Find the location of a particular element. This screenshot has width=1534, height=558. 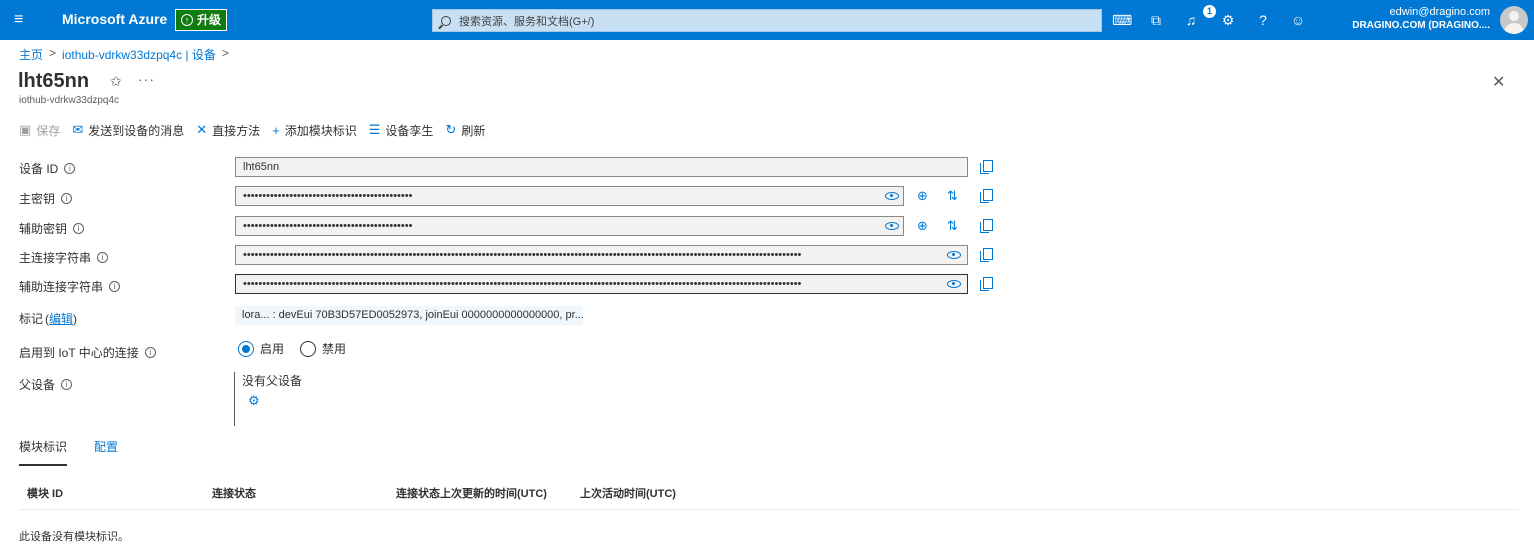

tags-paren-close: ) is located at coordinates (75, 318).